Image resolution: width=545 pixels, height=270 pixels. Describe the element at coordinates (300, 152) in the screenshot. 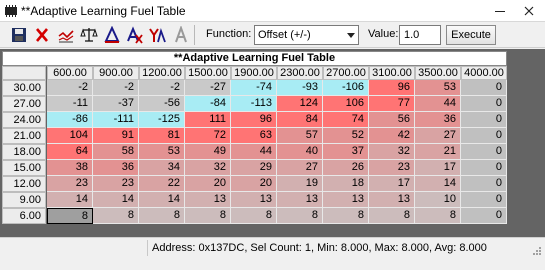

I see `table-cell: 40` at that location.